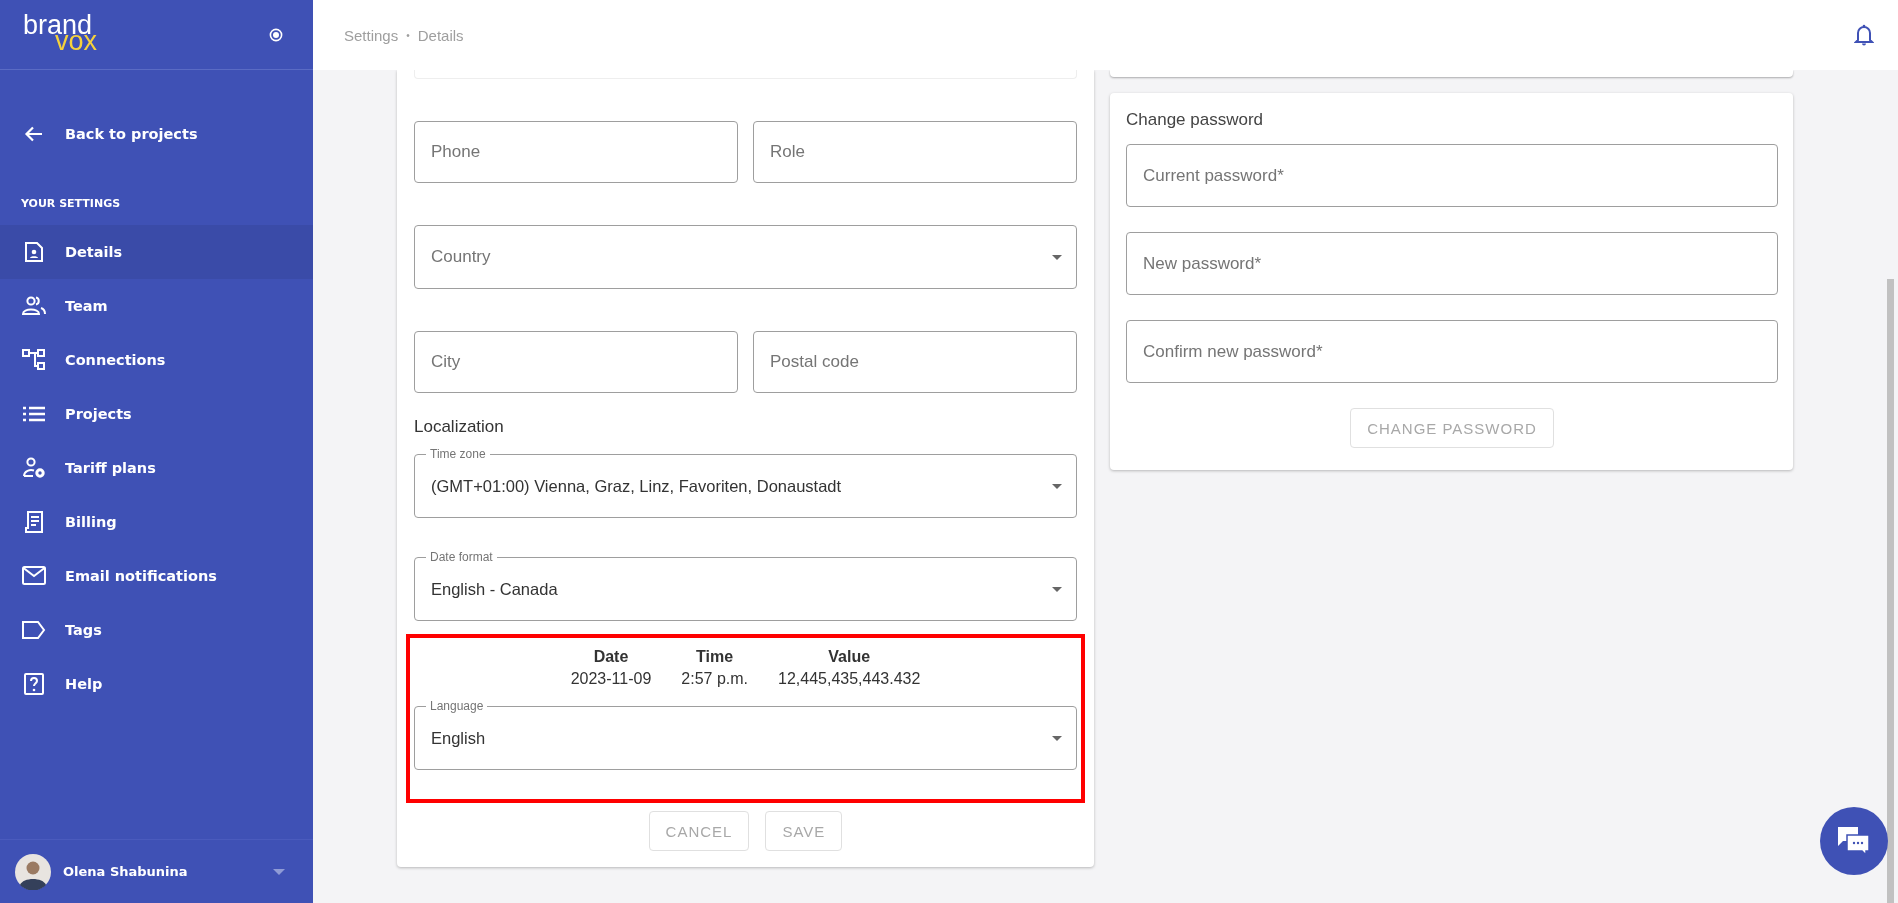  I want to click on people-icon, so click(34, 306).